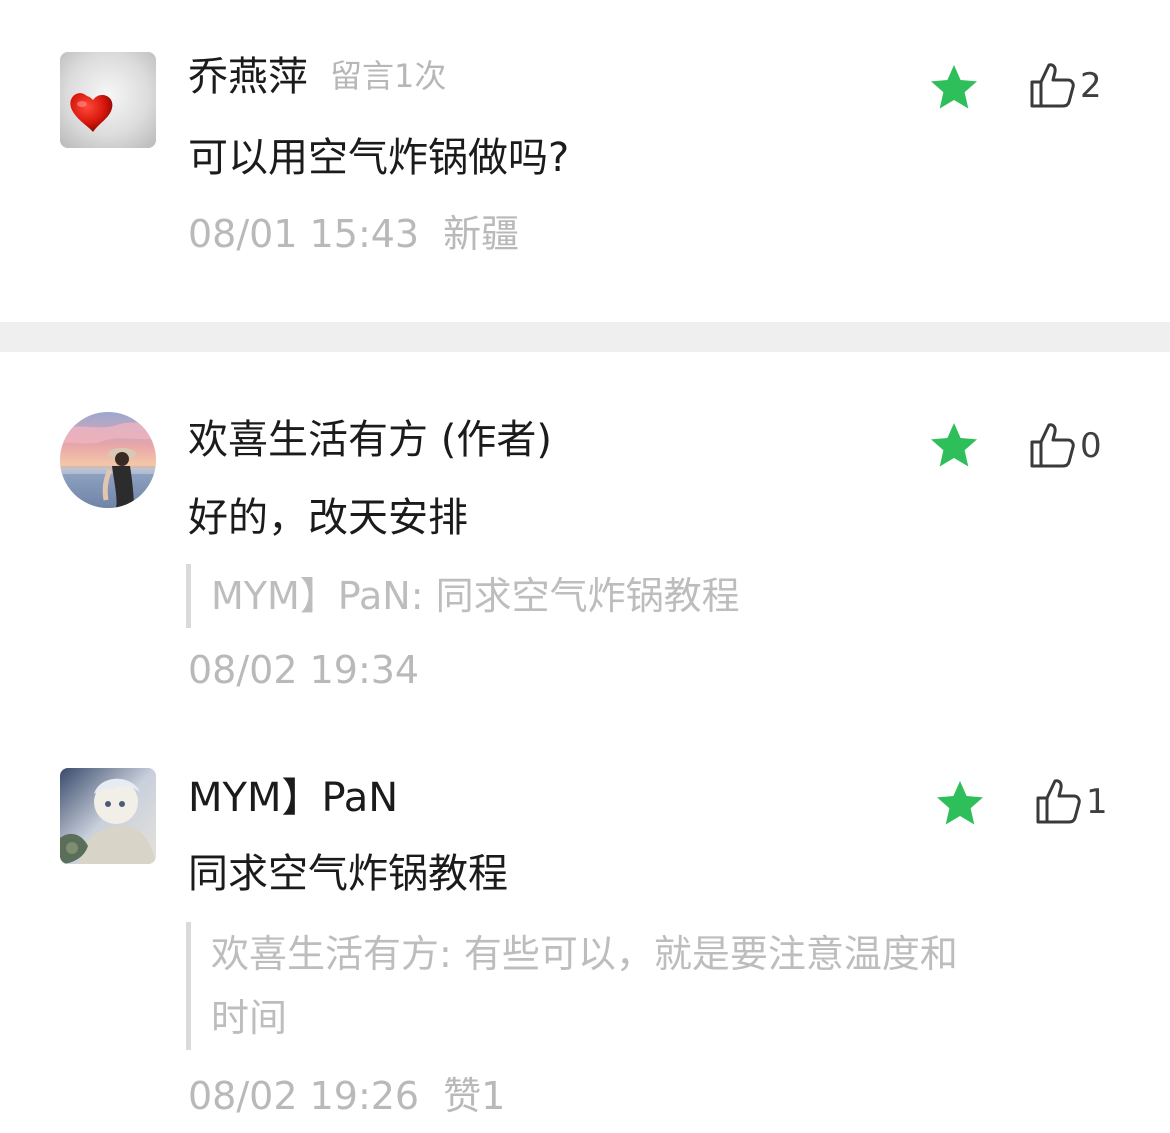 Image resolution: width=1170 pixels, height=1133 pixels. Describe the element at coordinates (249, 1018) in the screenshot. I see `quoted-reply-line: 时间` at that location.